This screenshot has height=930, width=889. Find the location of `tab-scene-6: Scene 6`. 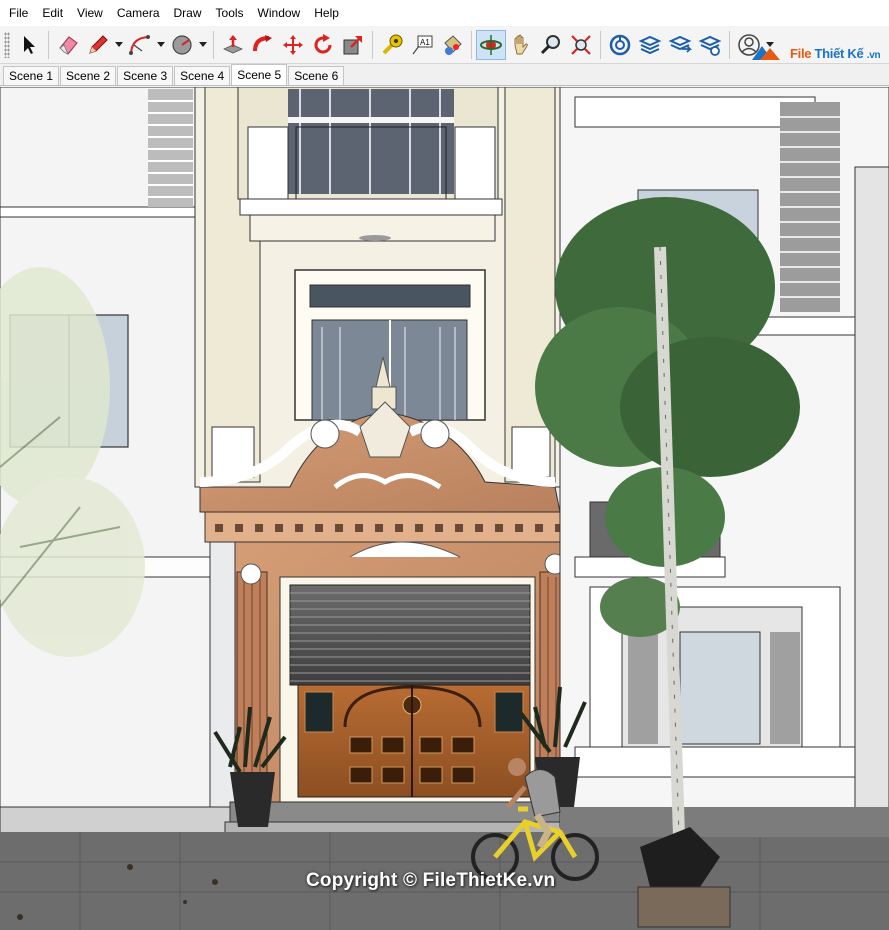

tab-scene-6: Scene 6 is located at coordinates (316, 75).